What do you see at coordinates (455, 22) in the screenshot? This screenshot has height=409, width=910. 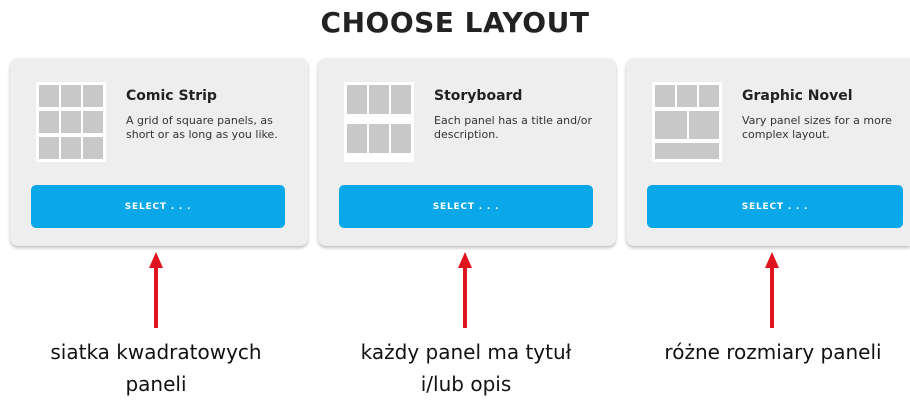 I see `page-title: CHOOSE LAYOUT` at bounding box center [455, 22].